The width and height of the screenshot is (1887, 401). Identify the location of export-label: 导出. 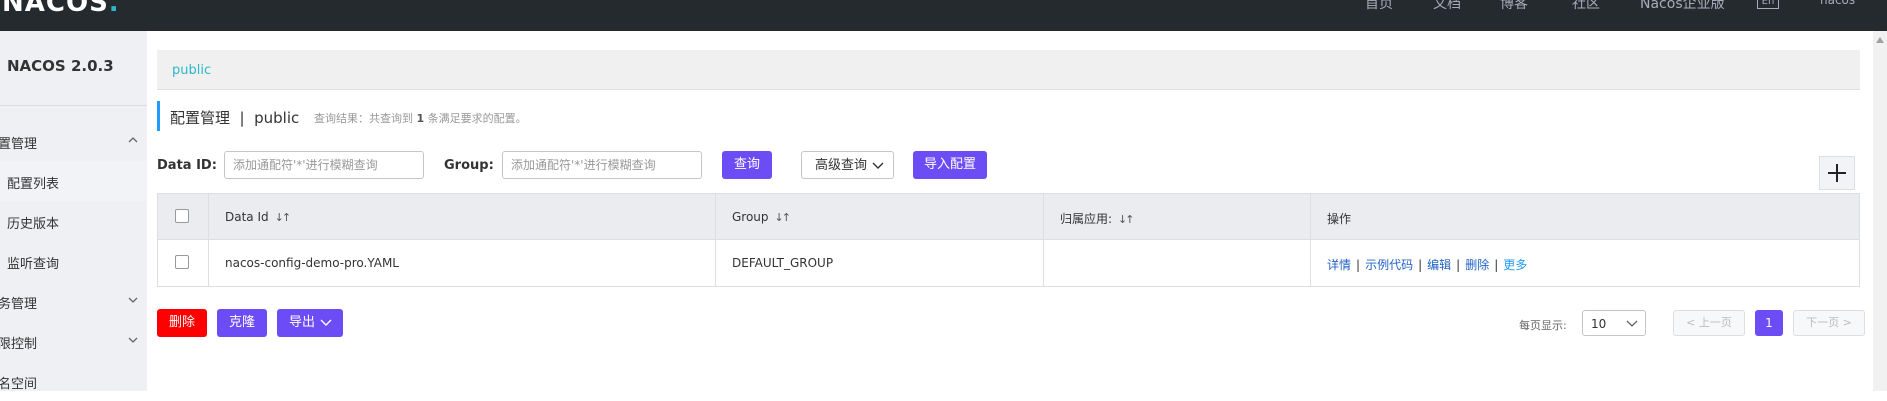
(302, 322).